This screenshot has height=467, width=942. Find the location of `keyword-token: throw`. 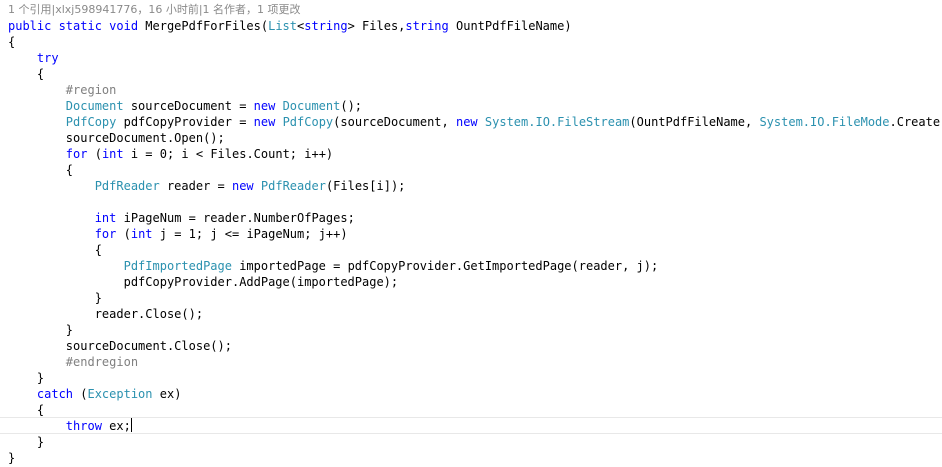

keyword-token: throw is located at coordinates (83, 426).